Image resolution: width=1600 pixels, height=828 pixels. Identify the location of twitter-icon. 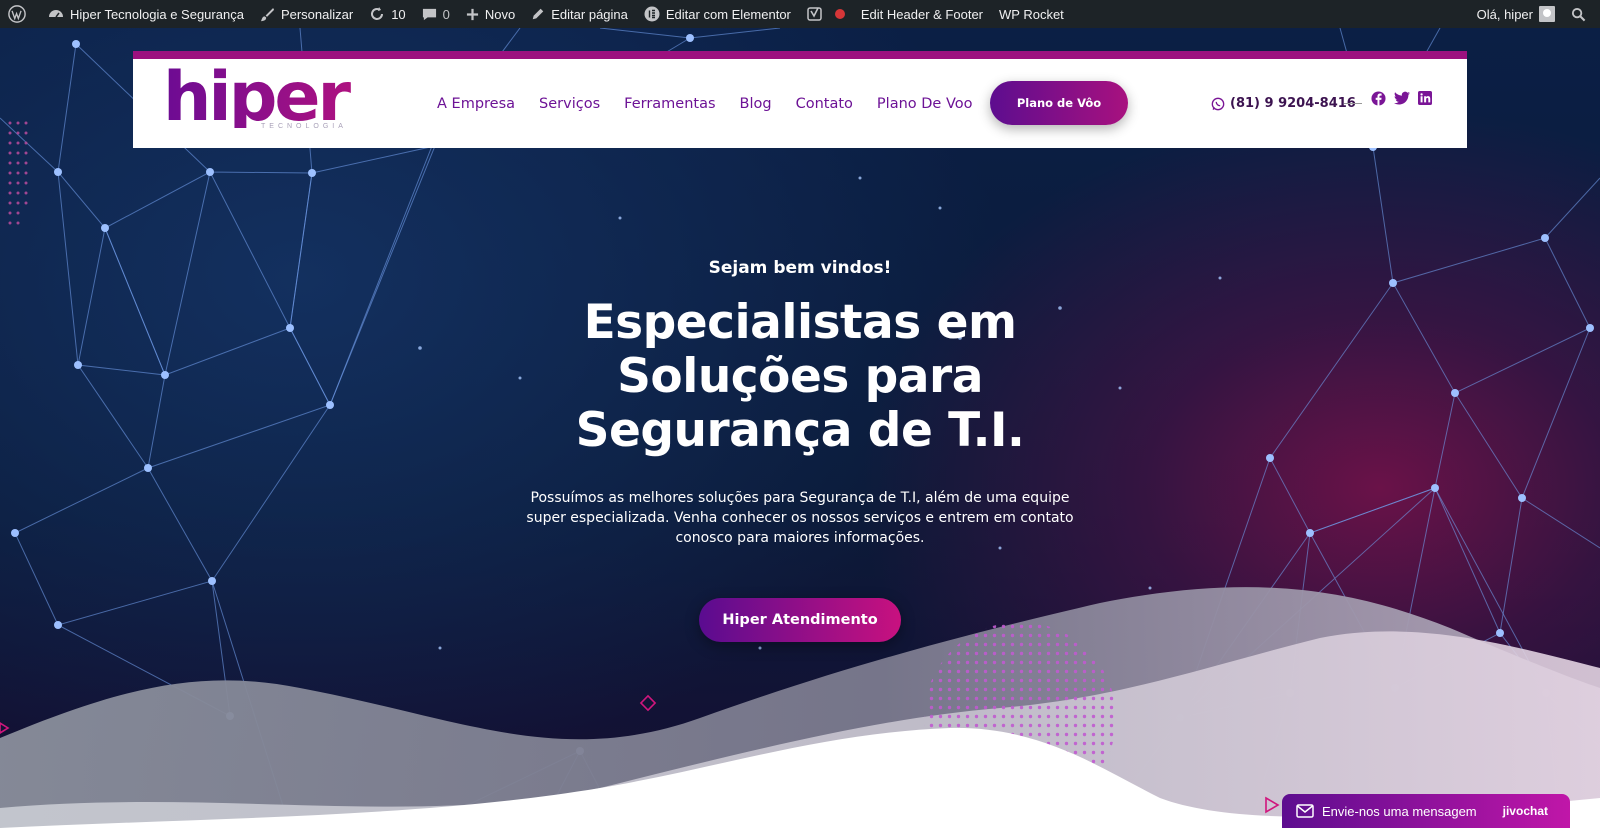
(1402, 98).